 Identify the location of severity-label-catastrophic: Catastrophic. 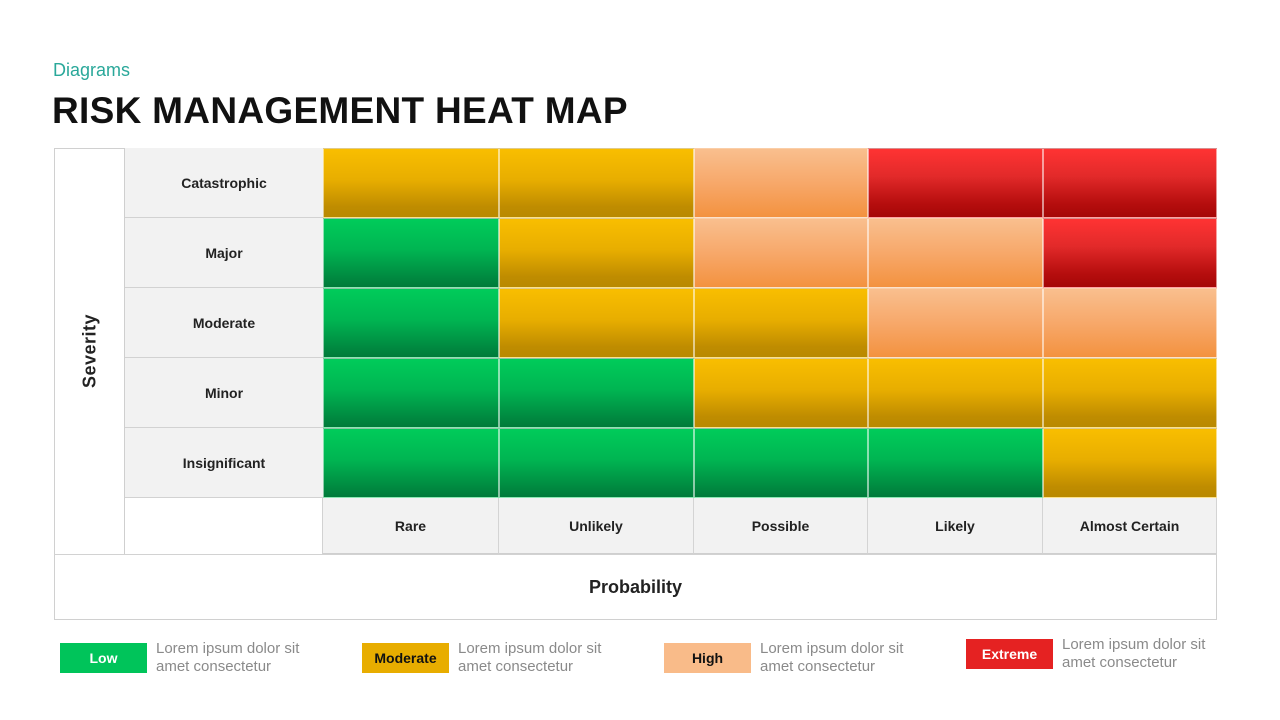
(224, 183).